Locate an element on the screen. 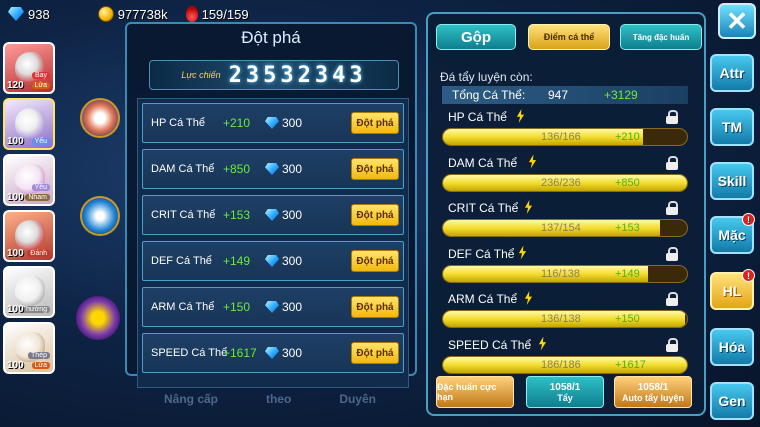 This screenshot has width=760, height=427. pet-type-tag: Nham is located at coordinates (37, 197).